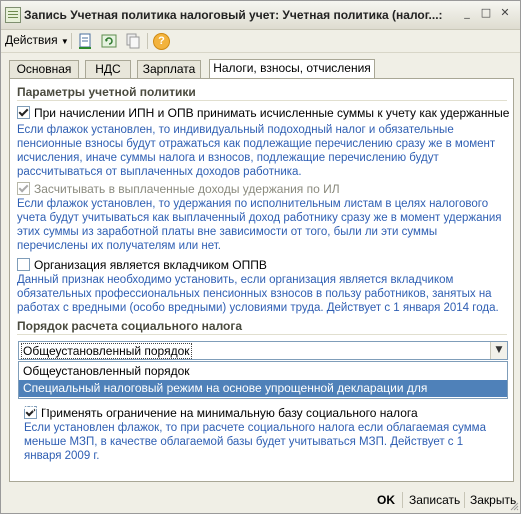 The height and width of the screenshot is (514, 521). What do you see at coordinates (133, 41) in the screenshot?
I see `copy-icon` at bounding box center [133, 41].